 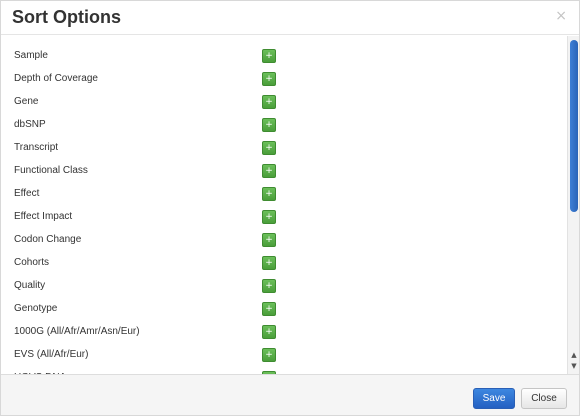 I want to click on sort-field-row: 1000G (All/Afr/Amr/Asn/Eur) +, so click(x=281, y=332).